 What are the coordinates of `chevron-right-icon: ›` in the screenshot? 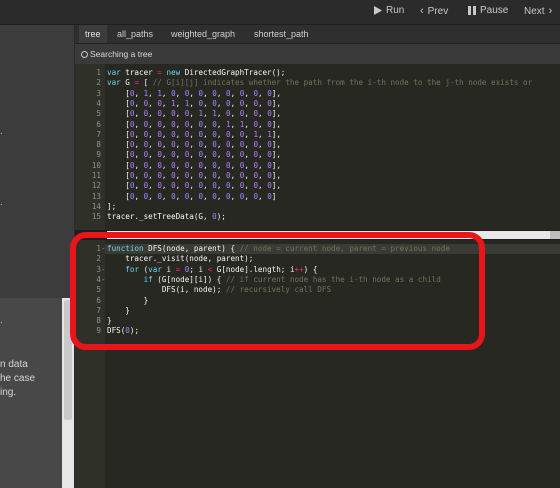 It's located at (550, 11).